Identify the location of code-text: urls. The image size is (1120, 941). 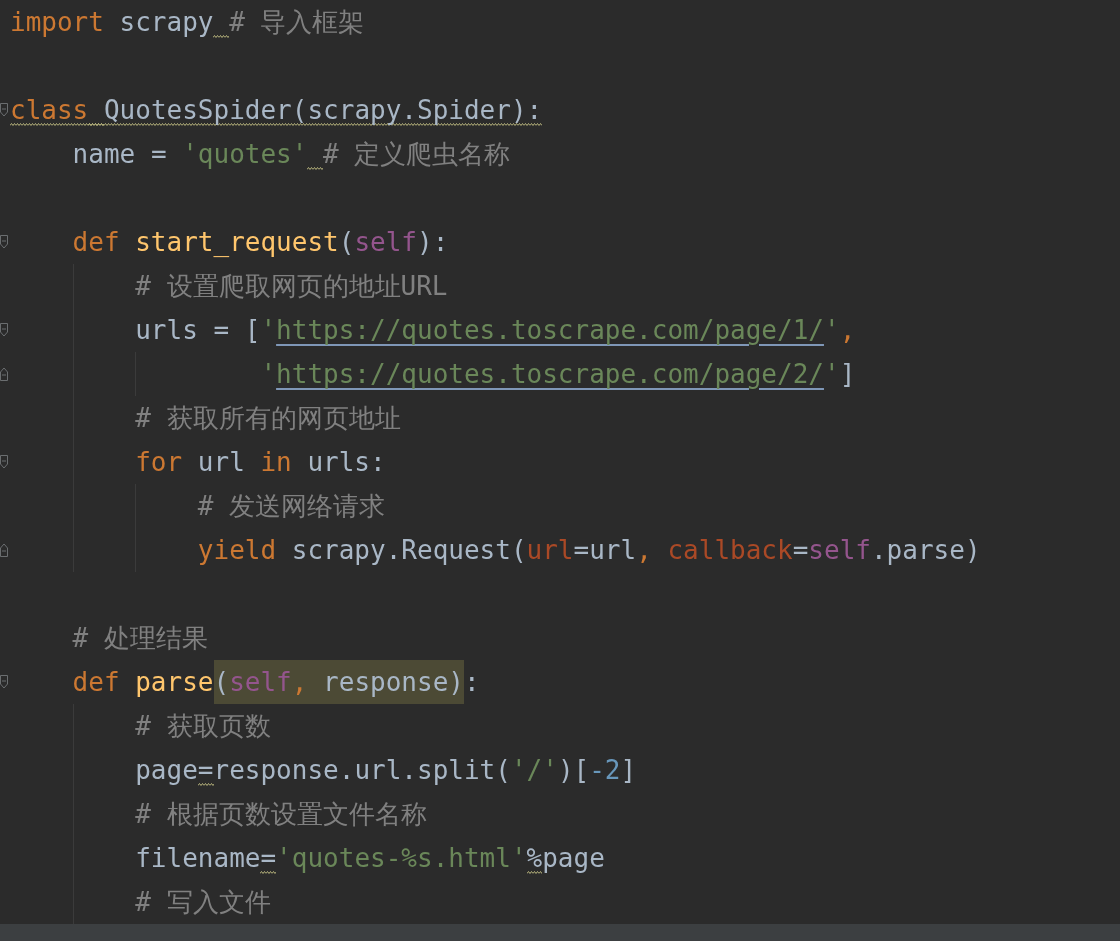
(167, 330).